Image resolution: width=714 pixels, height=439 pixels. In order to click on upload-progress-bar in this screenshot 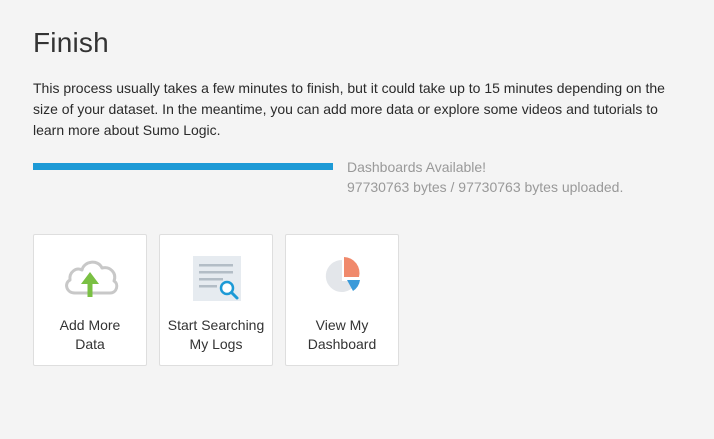, I will do `click(183, 166)`.